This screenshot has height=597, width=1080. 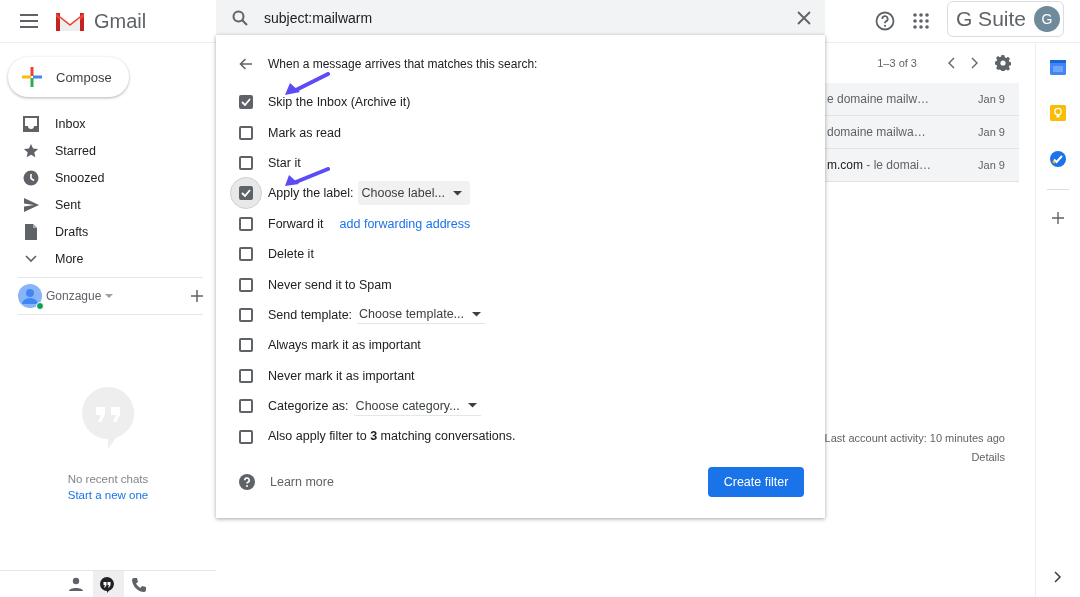 I want to click on option-label: Send template:, so click(x=310, y=314).